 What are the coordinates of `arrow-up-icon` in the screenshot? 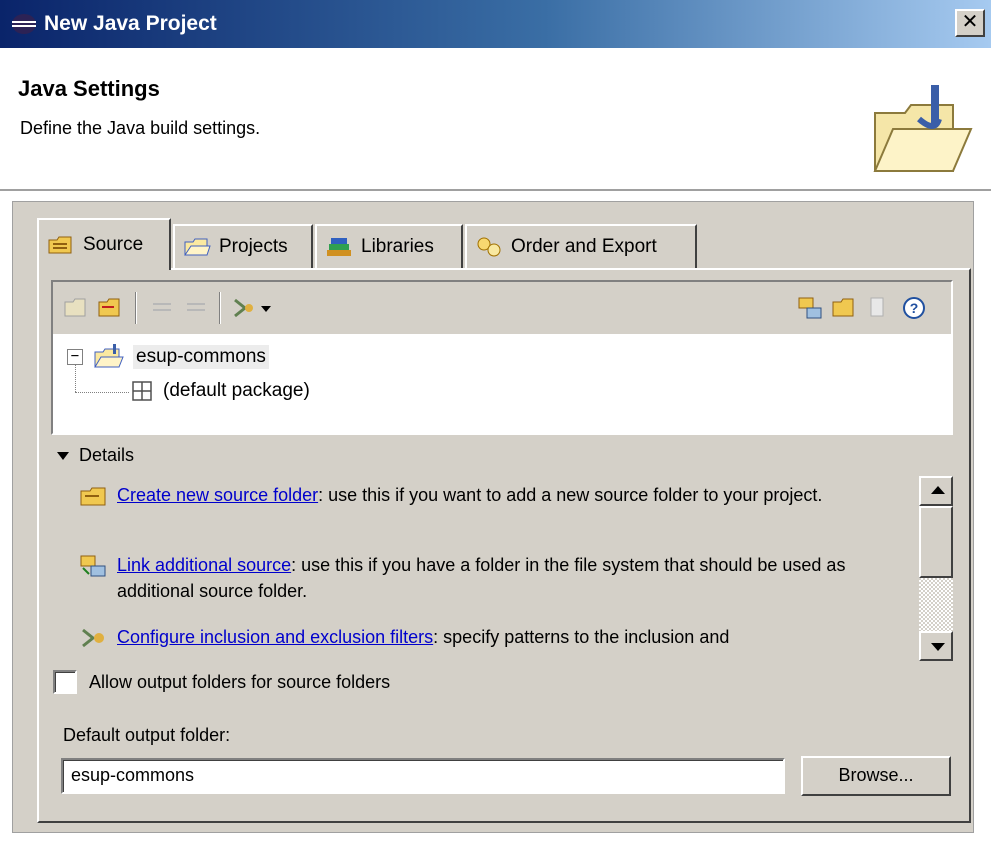 It's located at (938, 490).